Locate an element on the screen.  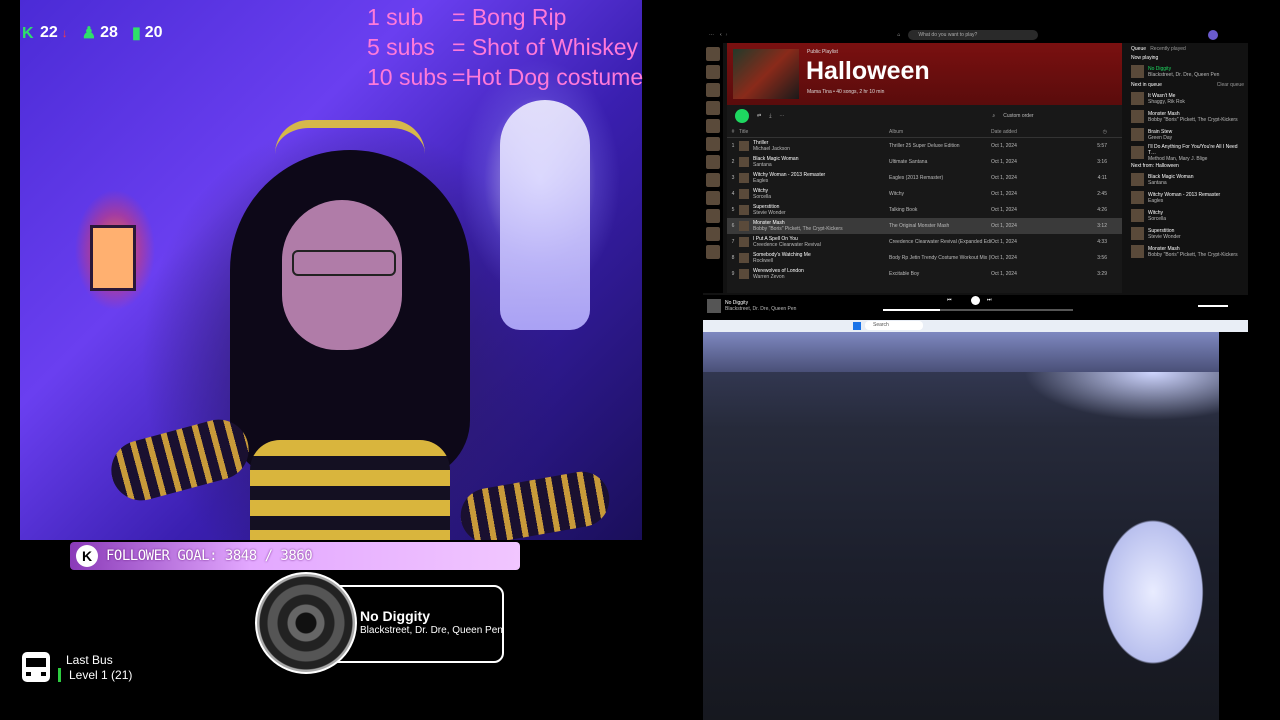
ghost-decoration is located at coordinates (545, 215).